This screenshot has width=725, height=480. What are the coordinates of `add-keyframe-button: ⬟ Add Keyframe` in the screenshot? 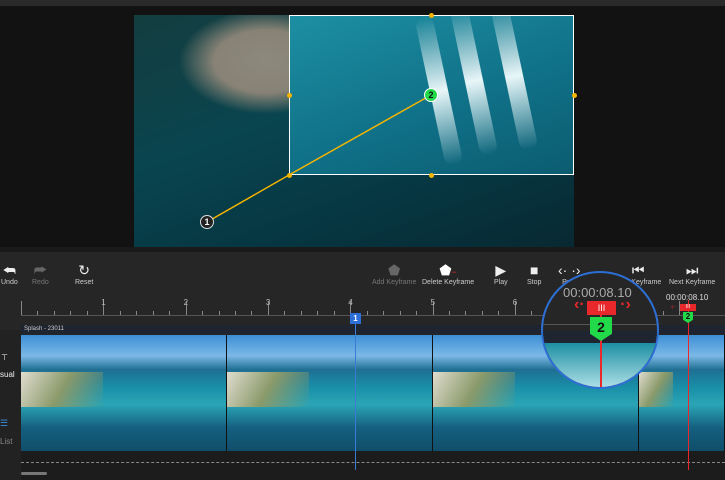 It's located at (394, 274).